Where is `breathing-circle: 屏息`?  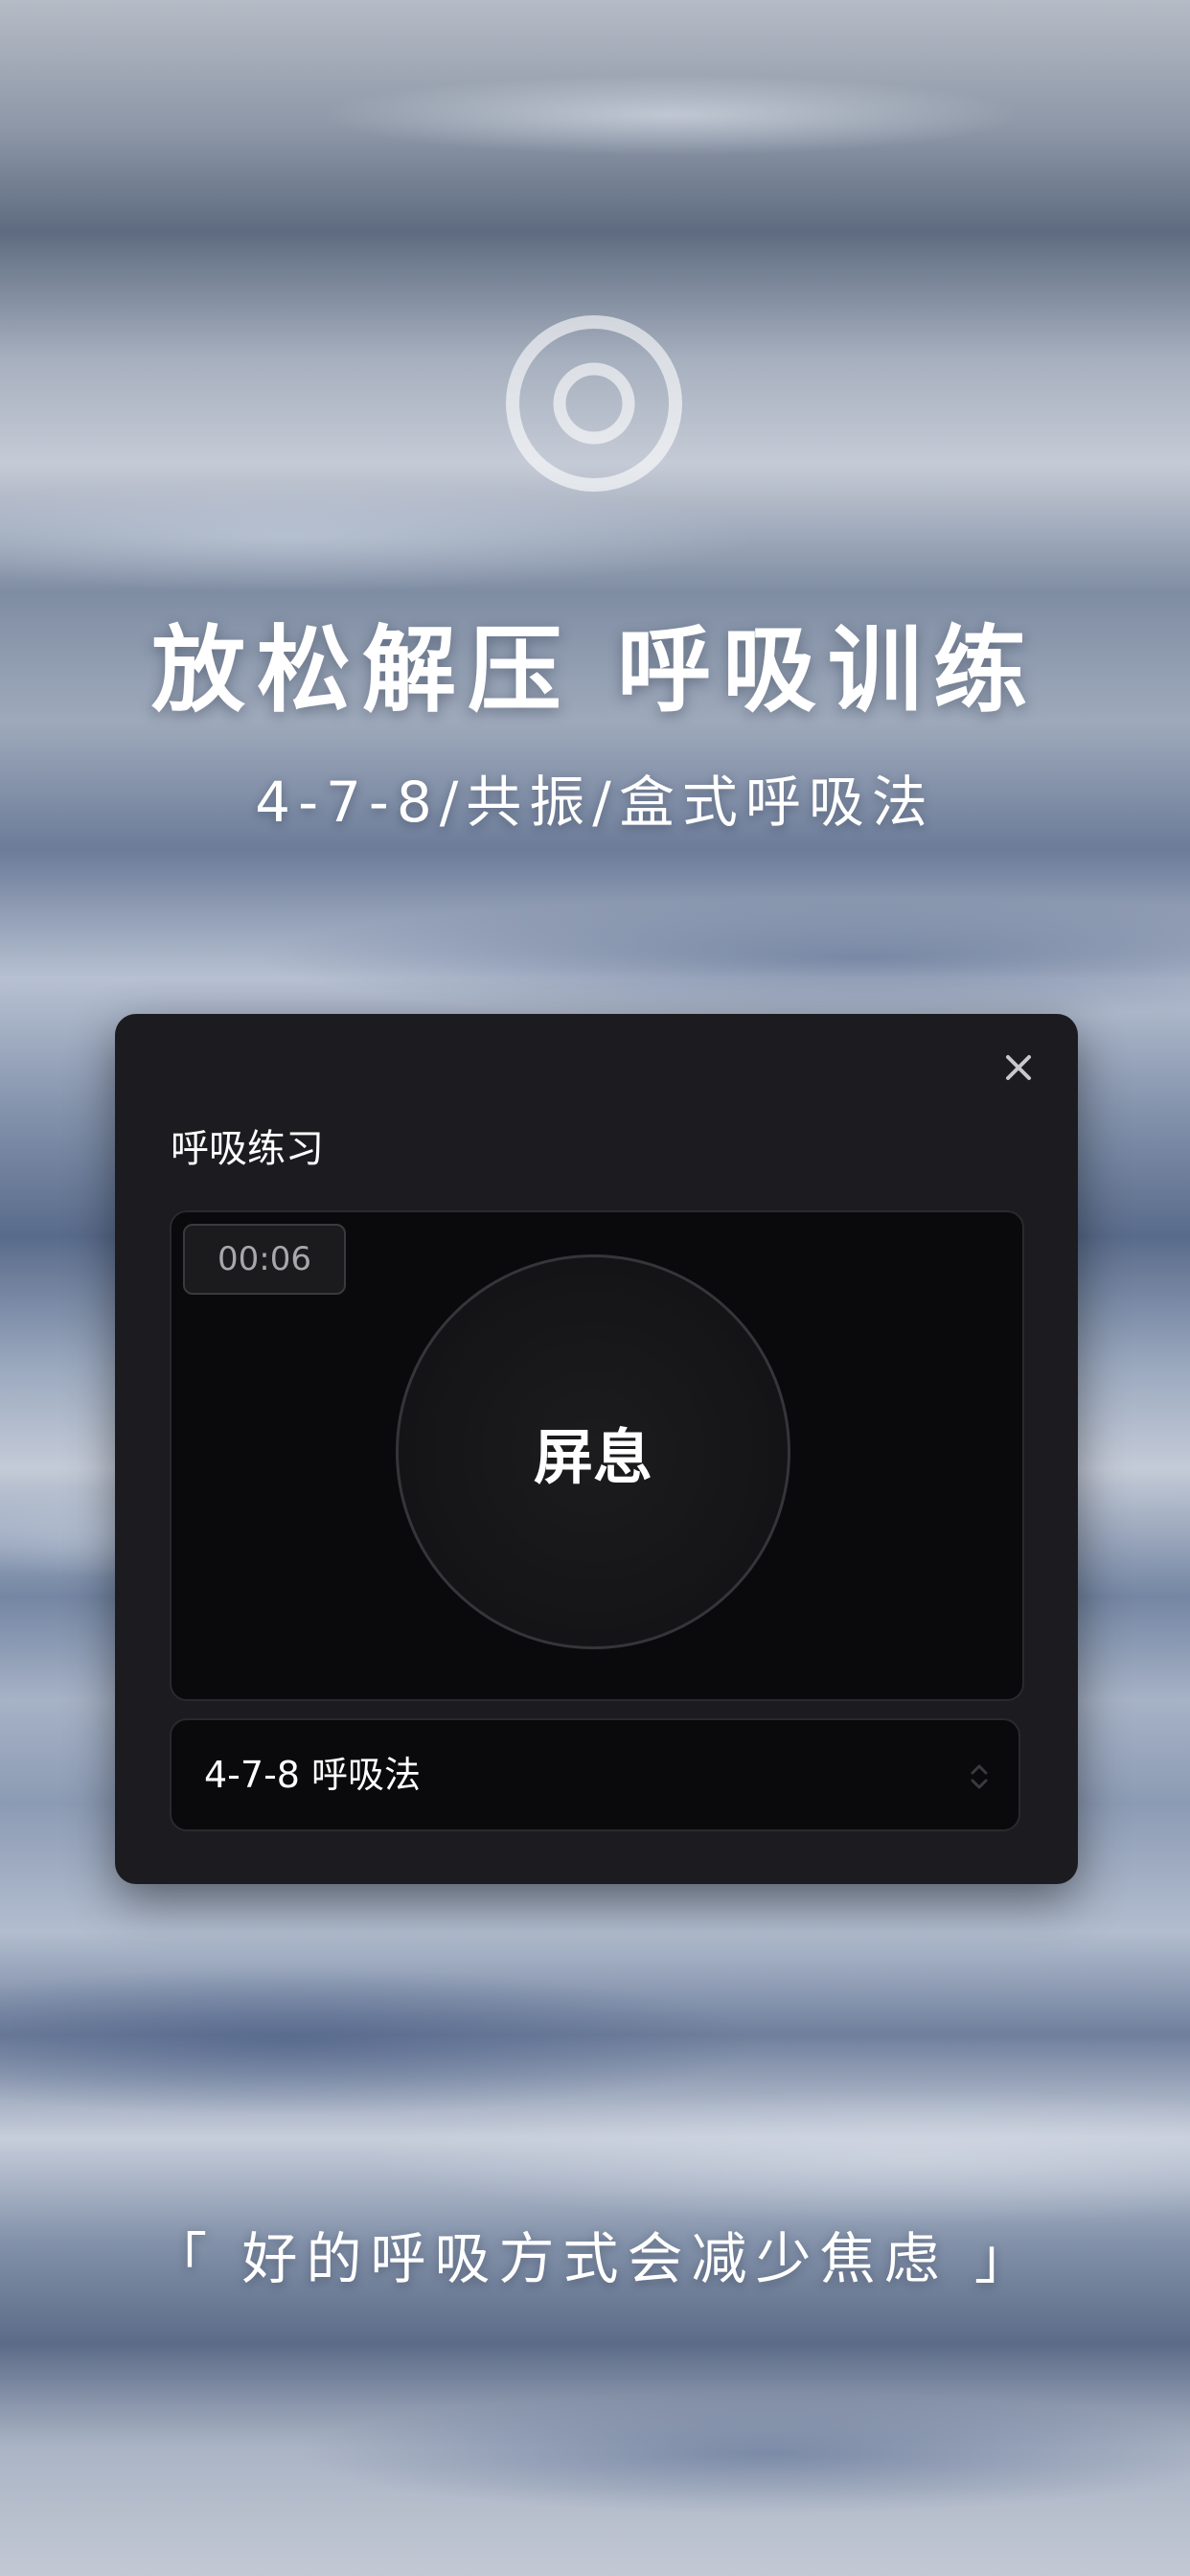 breathing-circle: 屏息 is located at coordinates (593, 1451).